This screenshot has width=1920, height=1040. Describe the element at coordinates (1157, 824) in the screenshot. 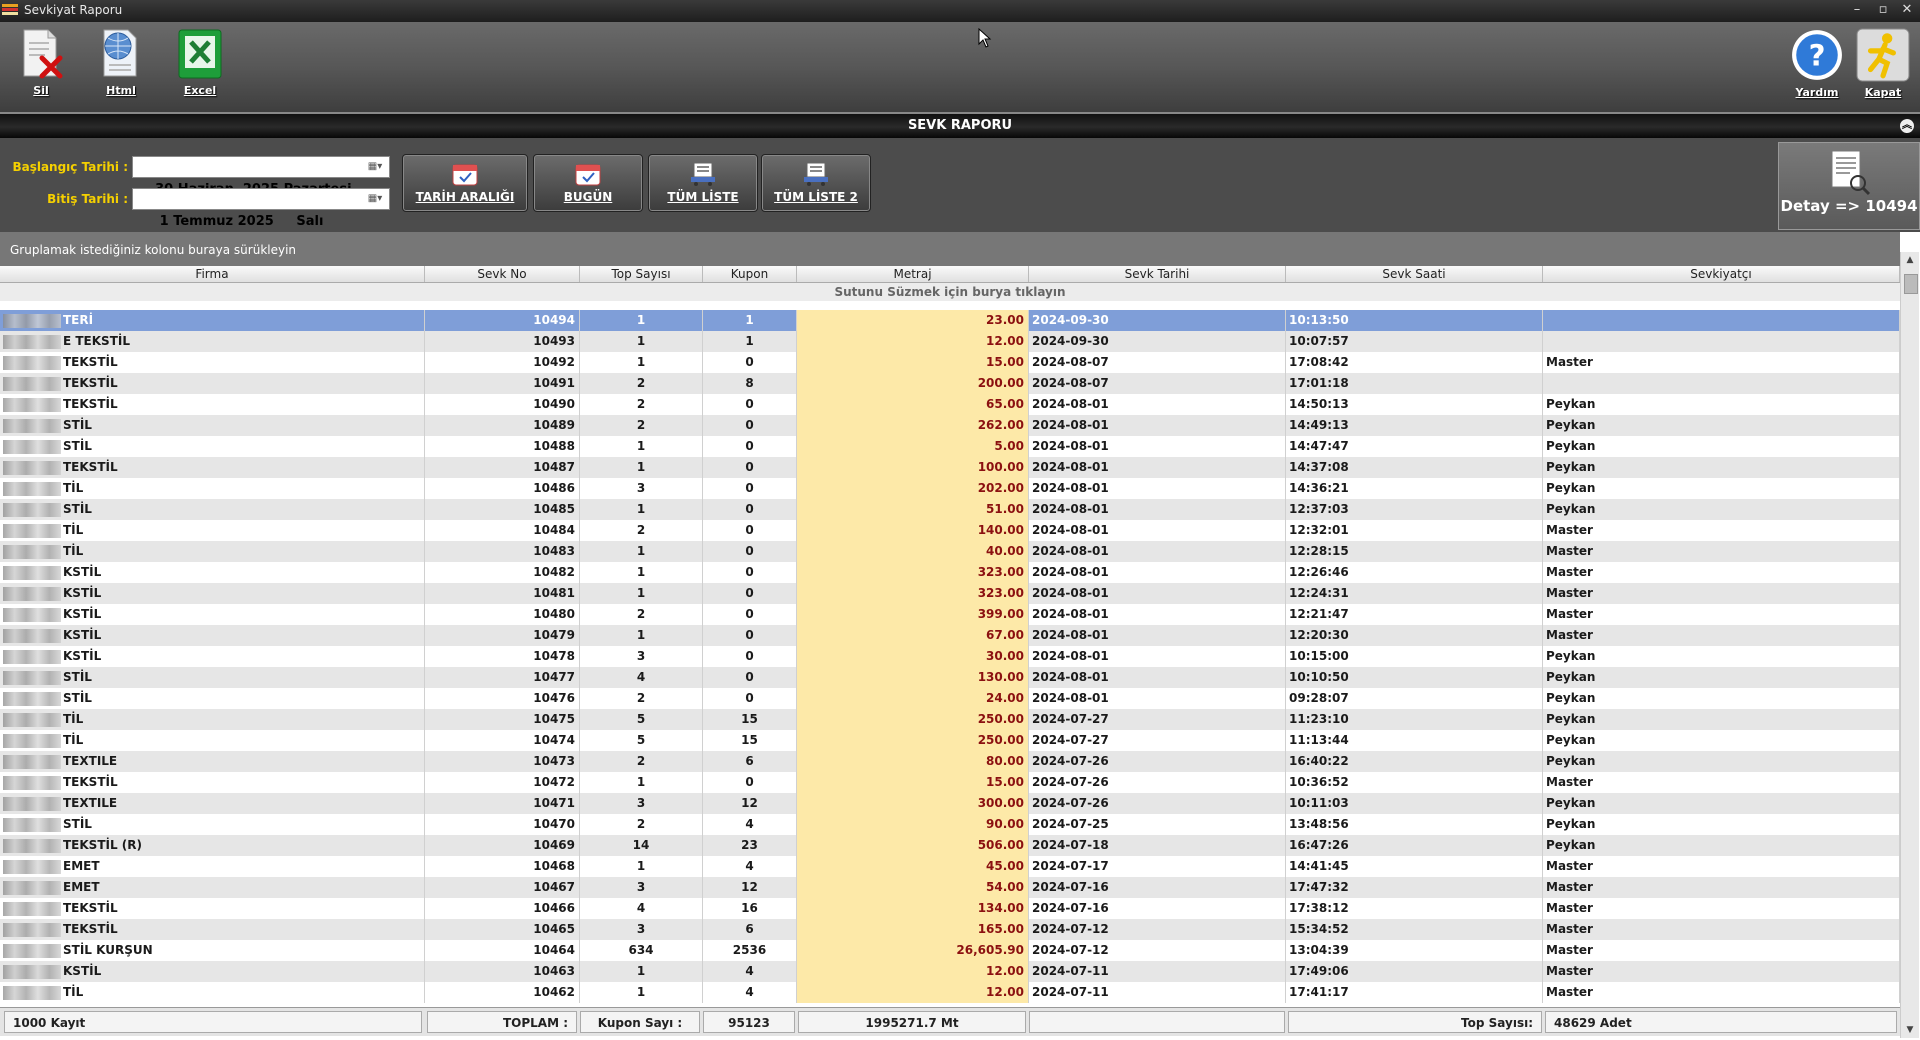

I see `cell-sevk-tarihi: 2024-07-25` at that location.